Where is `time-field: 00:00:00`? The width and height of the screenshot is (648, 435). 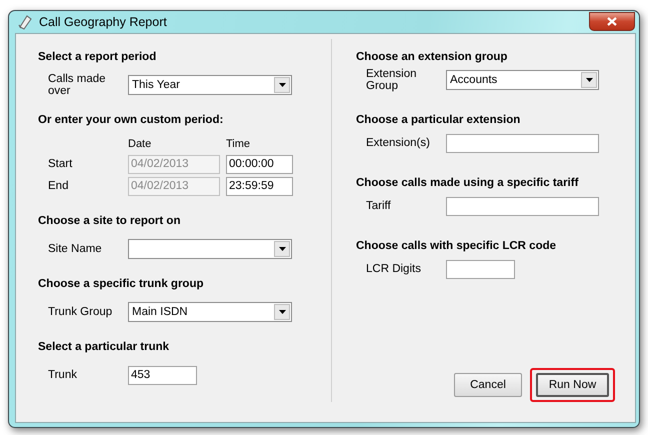 time-field: 00:00:00 is located at coordinates (259, 164).